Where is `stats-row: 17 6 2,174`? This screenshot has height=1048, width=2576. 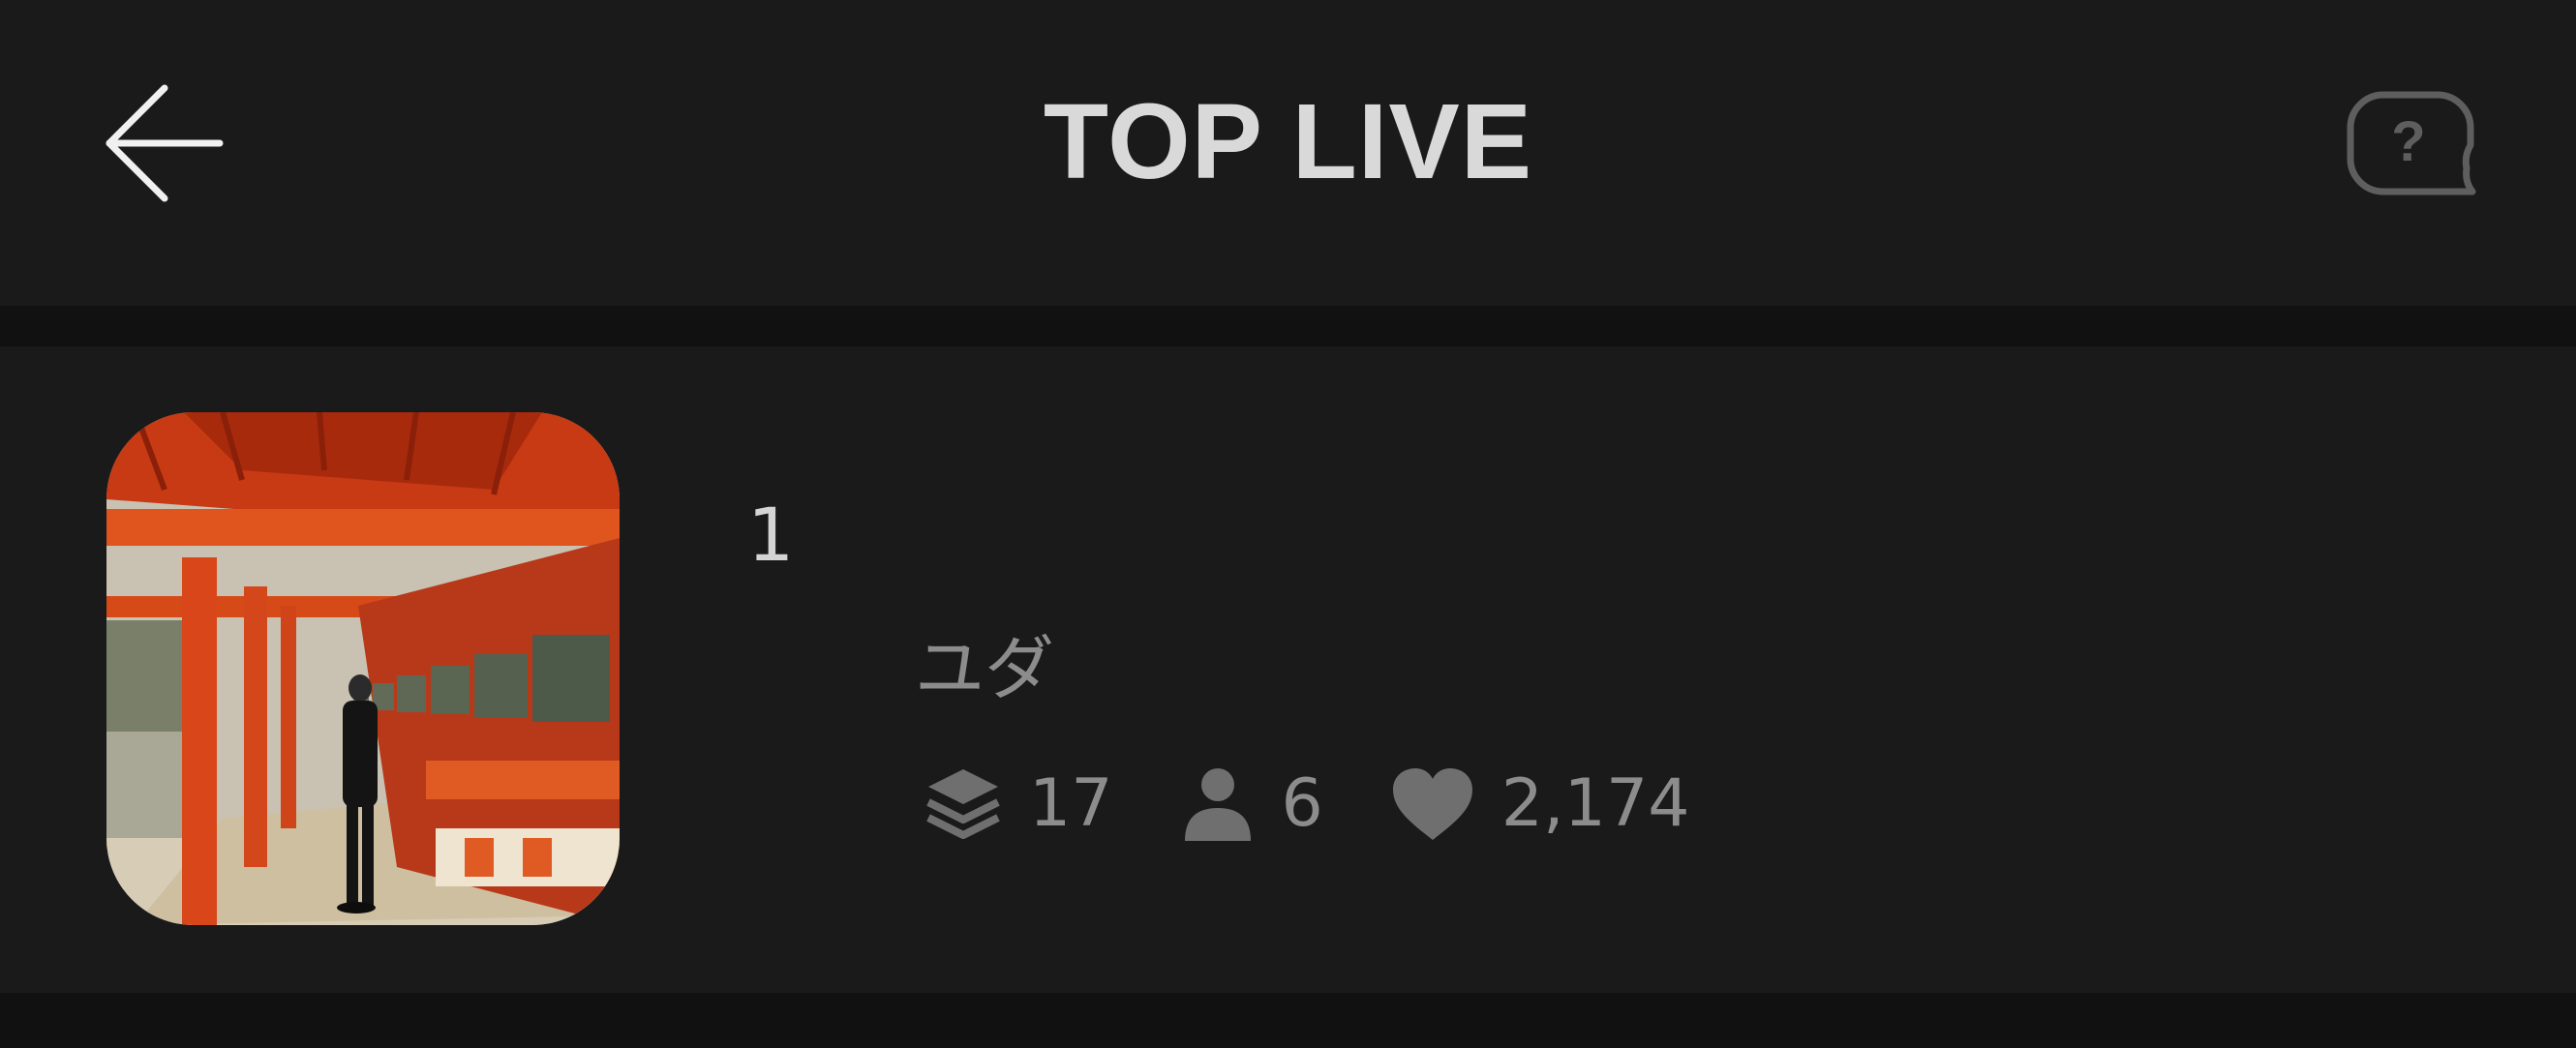
stats-row: 17 6 2,174 is located at coordinates (1340, 804).